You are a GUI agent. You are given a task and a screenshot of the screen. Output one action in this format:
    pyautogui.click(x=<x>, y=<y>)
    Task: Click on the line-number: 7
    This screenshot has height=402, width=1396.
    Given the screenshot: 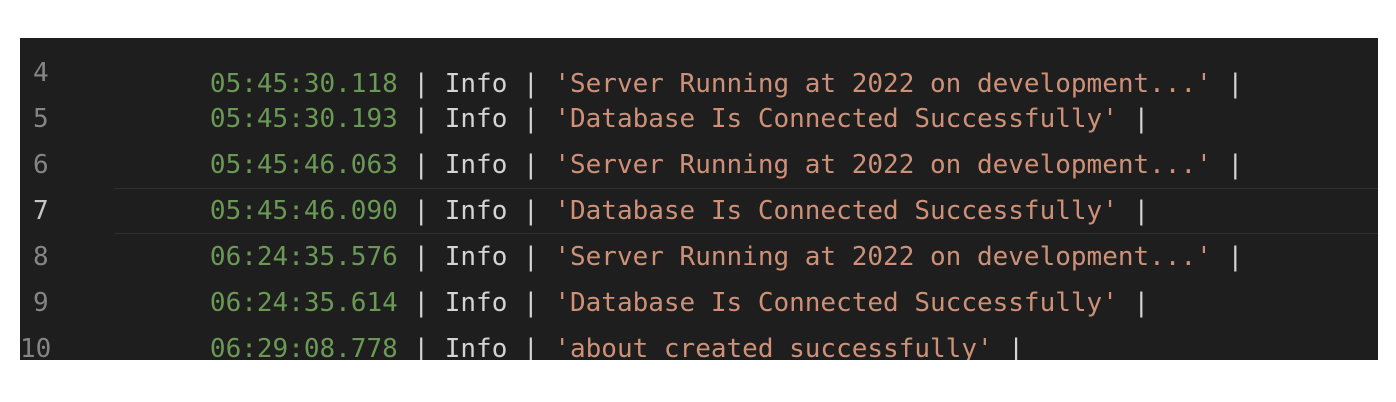 What is the action you would take?
    pyautogui.click(x=41, y=211)
    